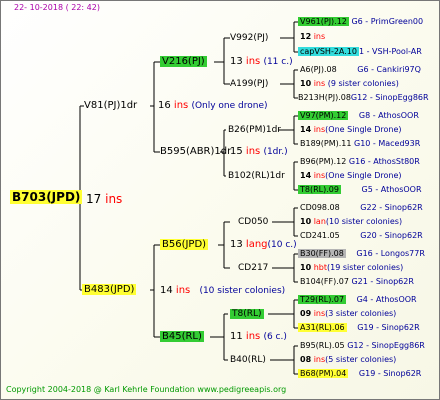  Describe the element at coordinates (348, 359) in the screenshot. I see `gen4-ins-15: 08 ins(5 sister colonies)` at that location.